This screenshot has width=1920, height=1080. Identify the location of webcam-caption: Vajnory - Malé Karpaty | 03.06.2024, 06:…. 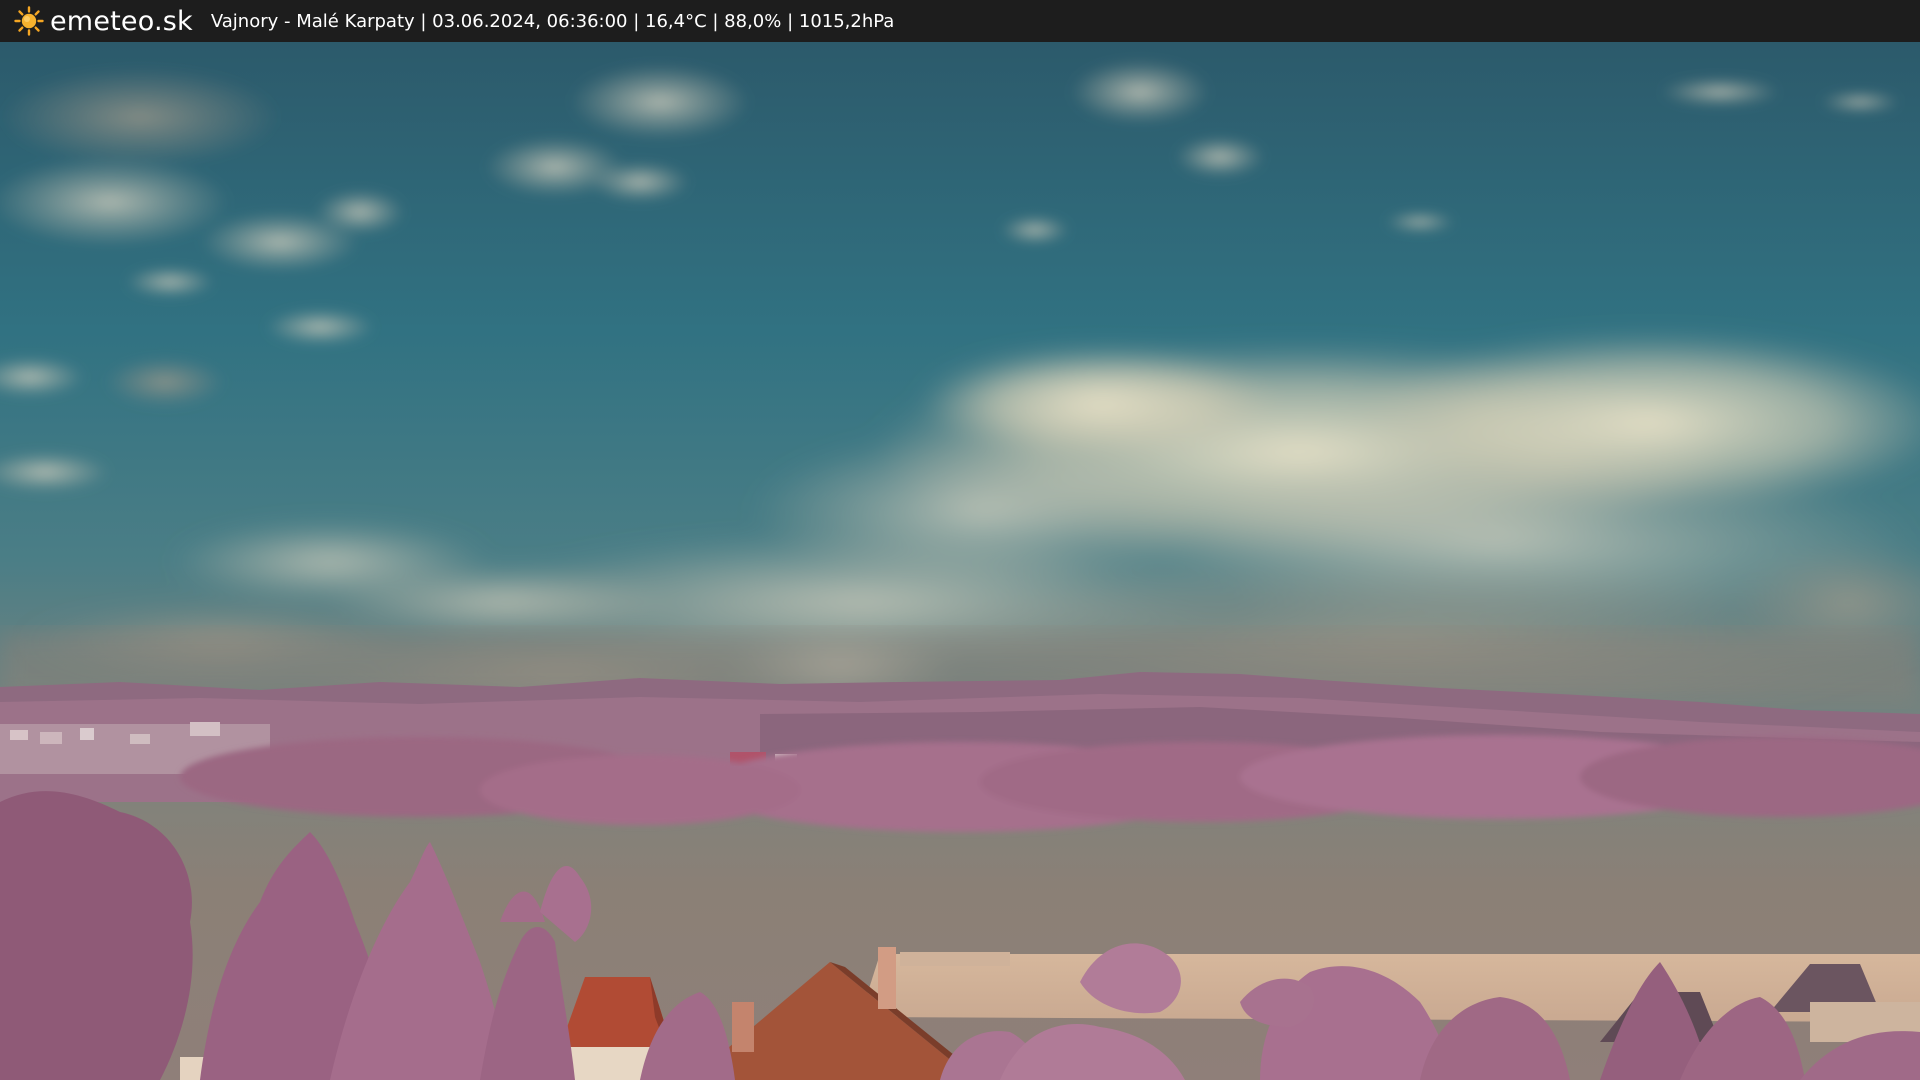
(552, 21).